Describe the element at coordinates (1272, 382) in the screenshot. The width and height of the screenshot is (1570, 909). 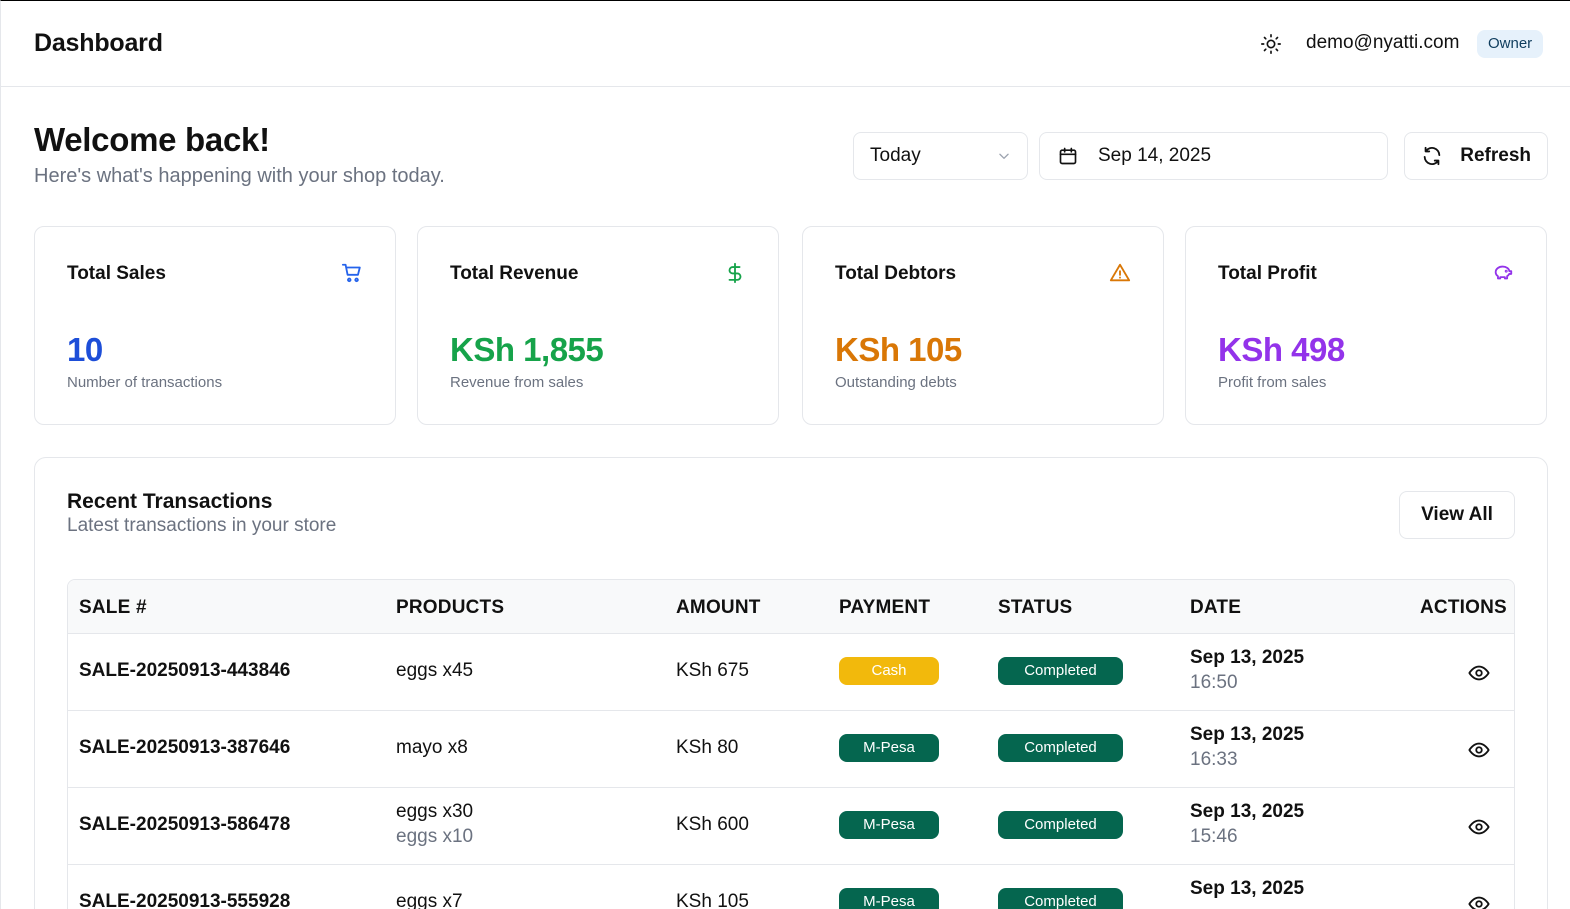
I see `stat-caption: Profit from sales` at that location.